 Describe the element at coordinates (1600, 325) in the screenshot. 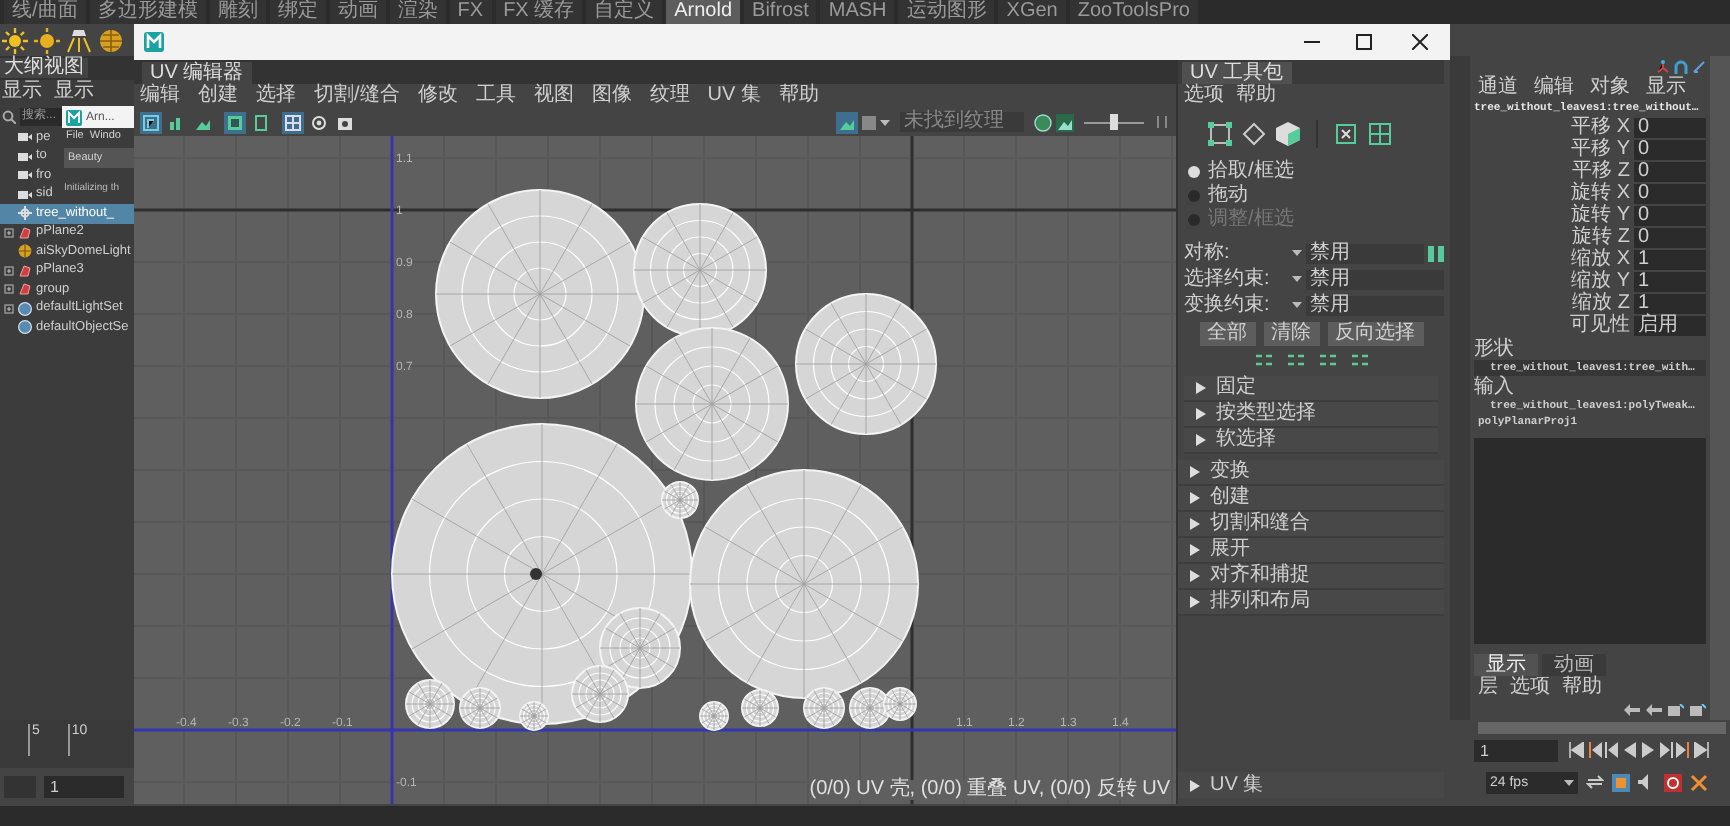

I see `attribute-label: 可见性` at that location.